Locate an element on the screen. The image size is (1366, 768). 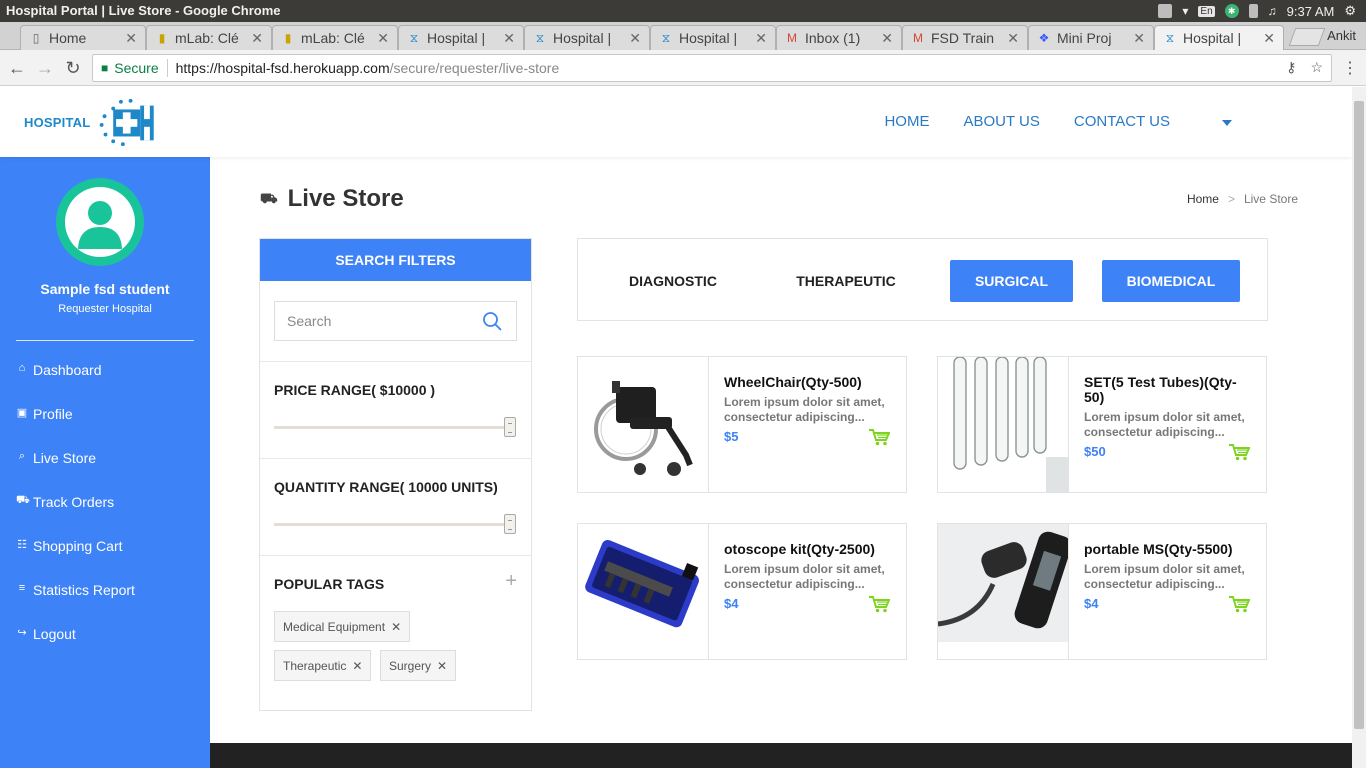
quantity-range-handle is located at coordinates (510, 524).